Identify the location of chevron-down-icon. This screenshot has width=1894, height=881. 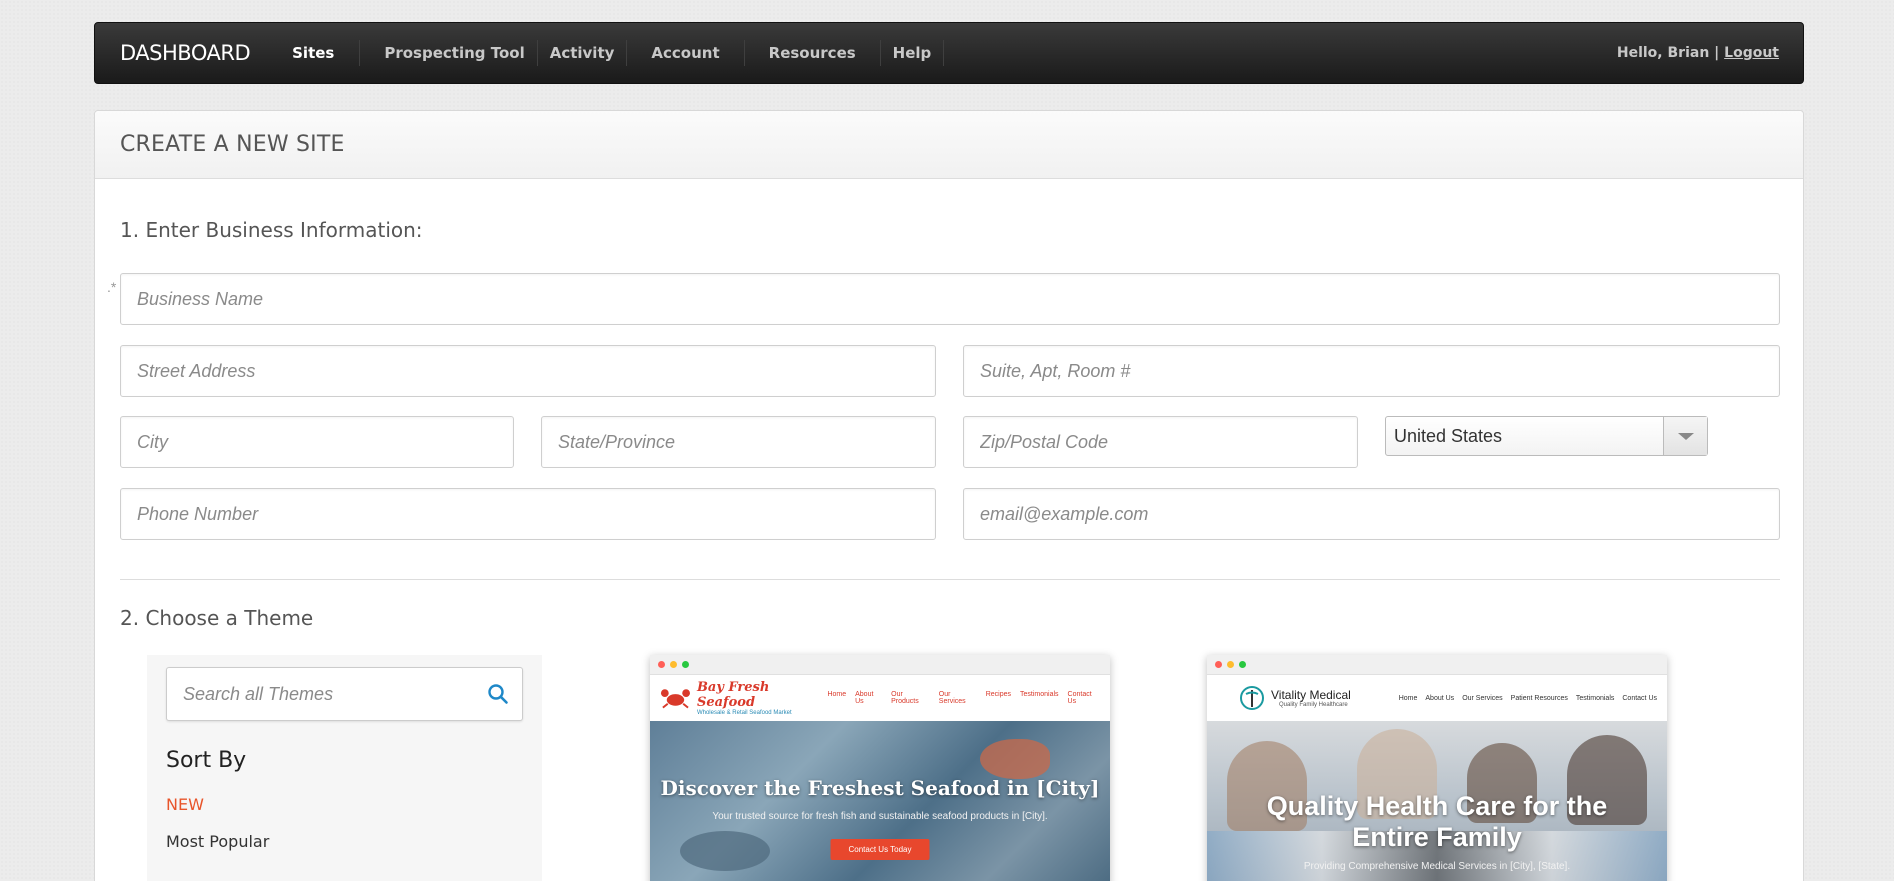
(1685, 436).